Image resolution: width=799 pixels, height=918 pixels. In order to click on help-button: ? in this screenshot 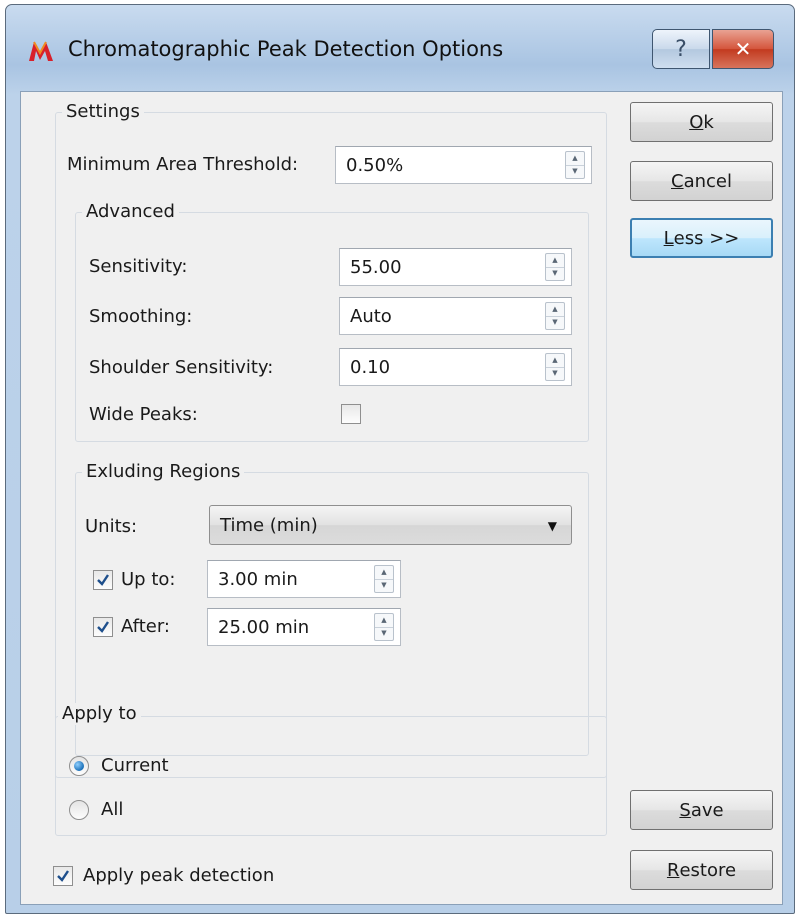, I will do `click(681, 49)`.